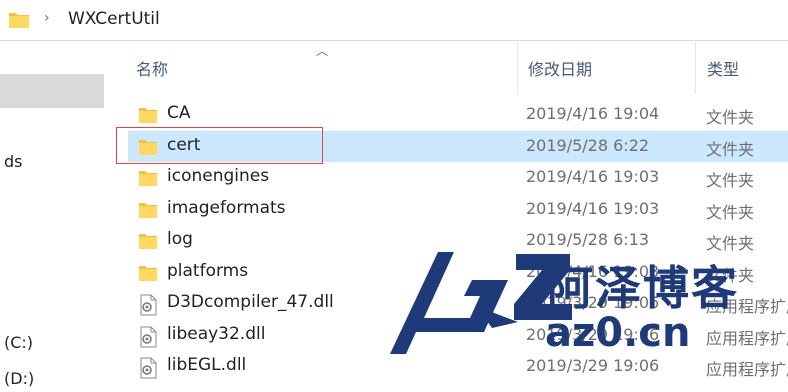  I want to click on file-date: 2019/4/16 19:04, so click(593, 113).